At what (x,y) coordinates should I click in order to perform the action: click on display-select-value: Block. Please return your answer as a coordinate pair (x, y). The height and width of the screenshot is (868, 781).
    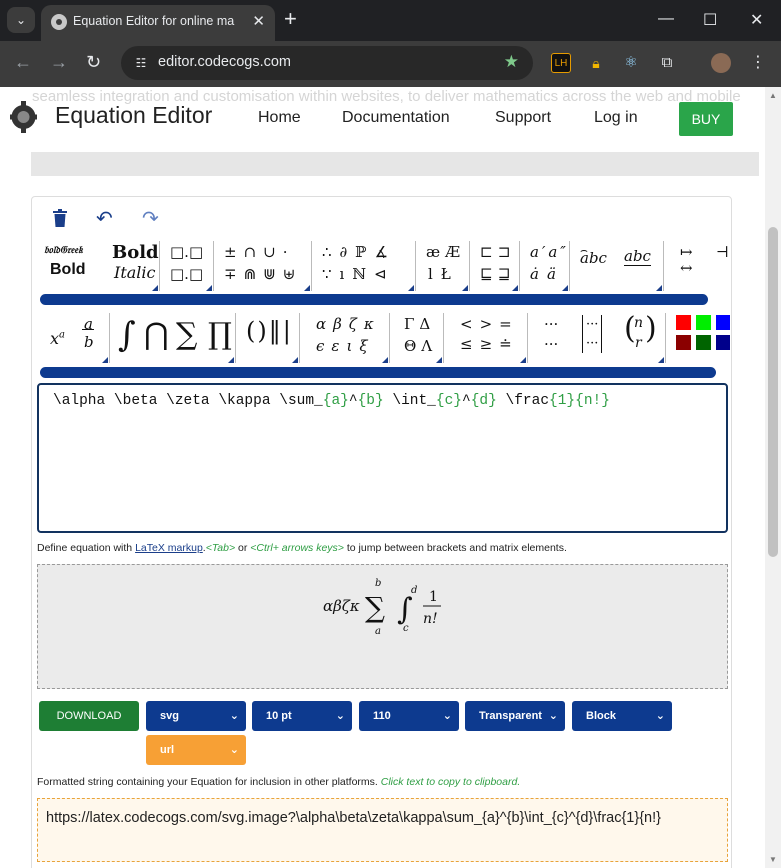
    Looking at the image, I should click on (601, 716).